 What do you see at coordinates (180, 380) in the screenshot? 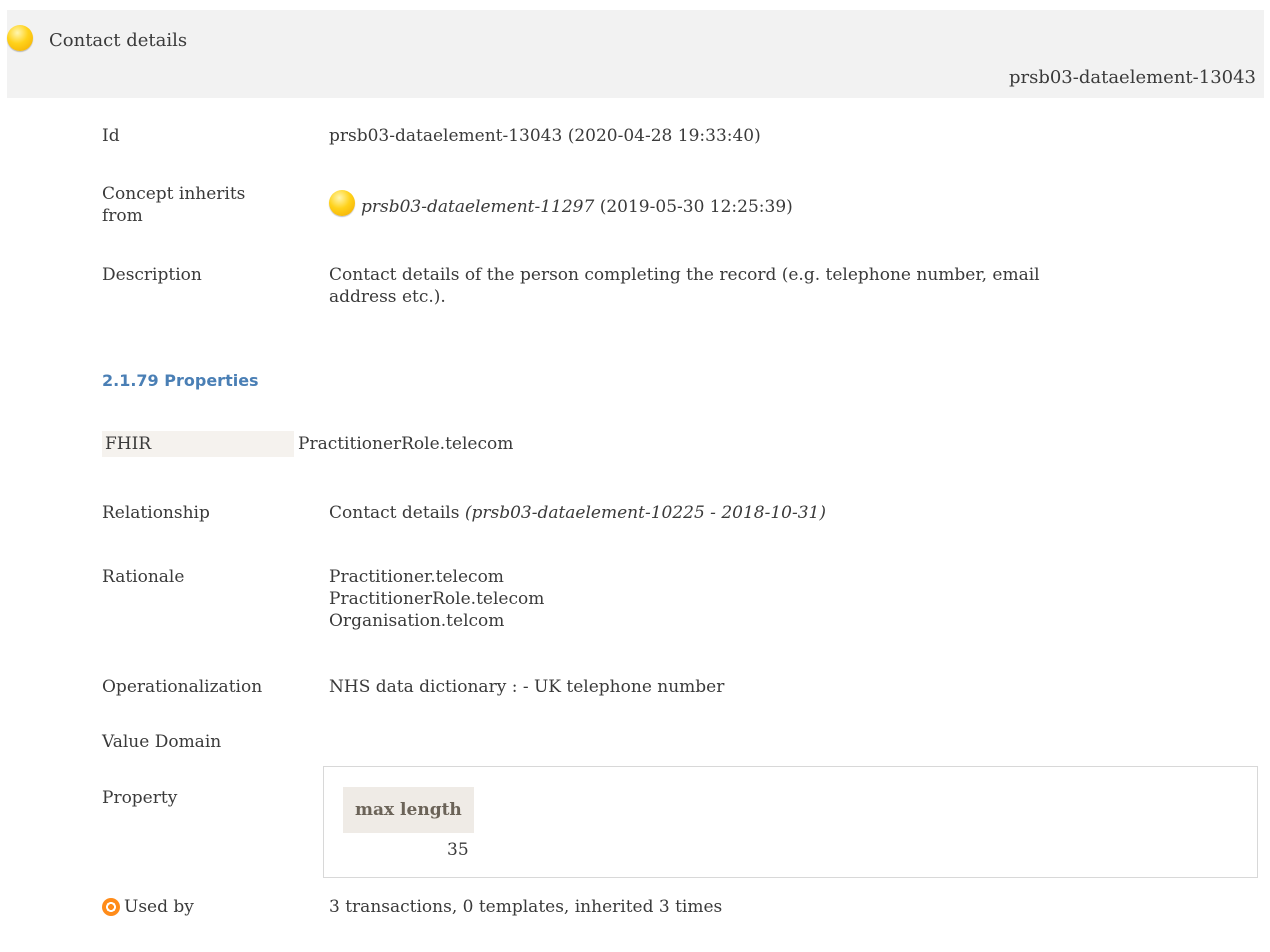
I see `section-heading: 2.1.79 Properties` at bounding box center [180, 380].